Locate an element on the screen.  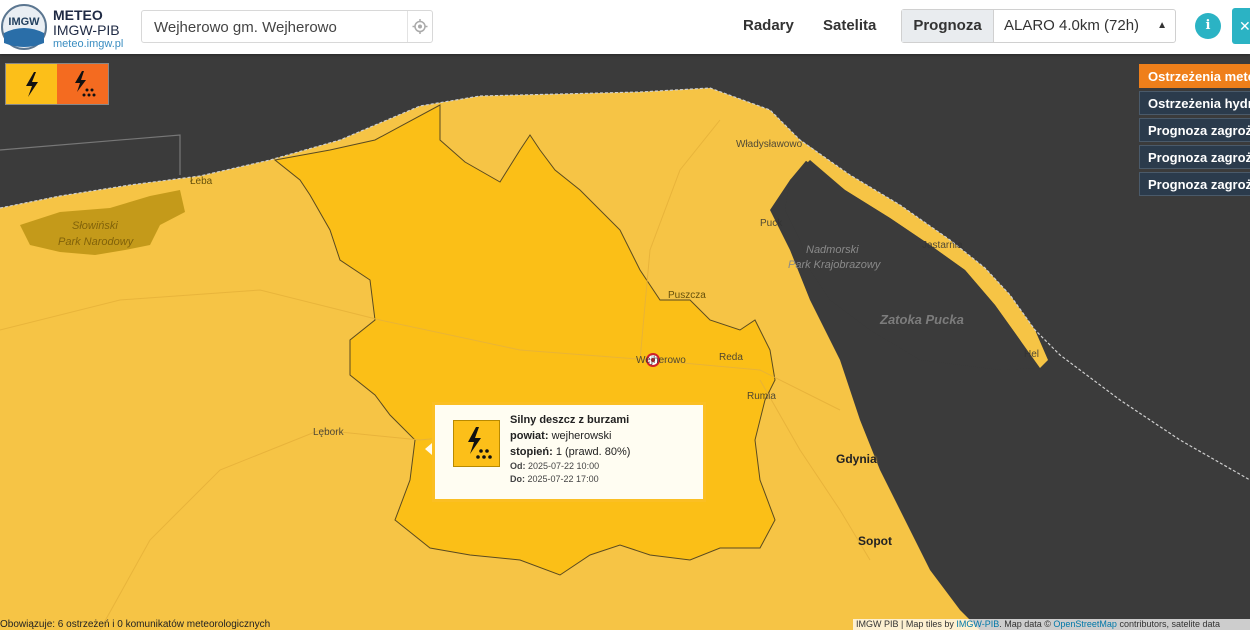
tab-threat-forecast-2: Prognoza zagrożeń is located at coordinates (1194, 157).